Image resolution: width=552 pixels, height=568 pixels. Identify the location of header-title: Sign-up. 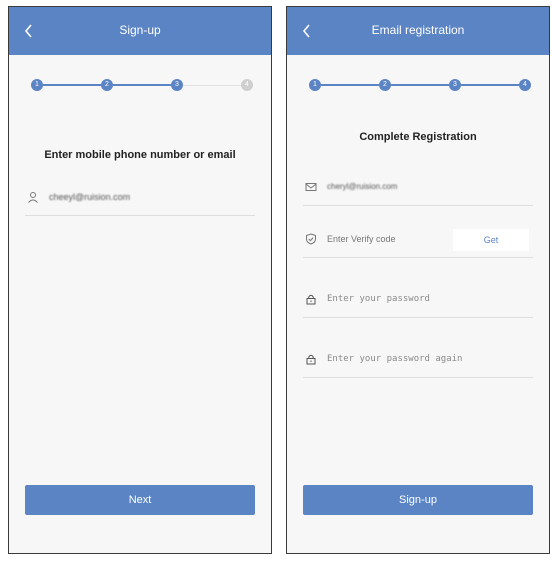
(140, 30).